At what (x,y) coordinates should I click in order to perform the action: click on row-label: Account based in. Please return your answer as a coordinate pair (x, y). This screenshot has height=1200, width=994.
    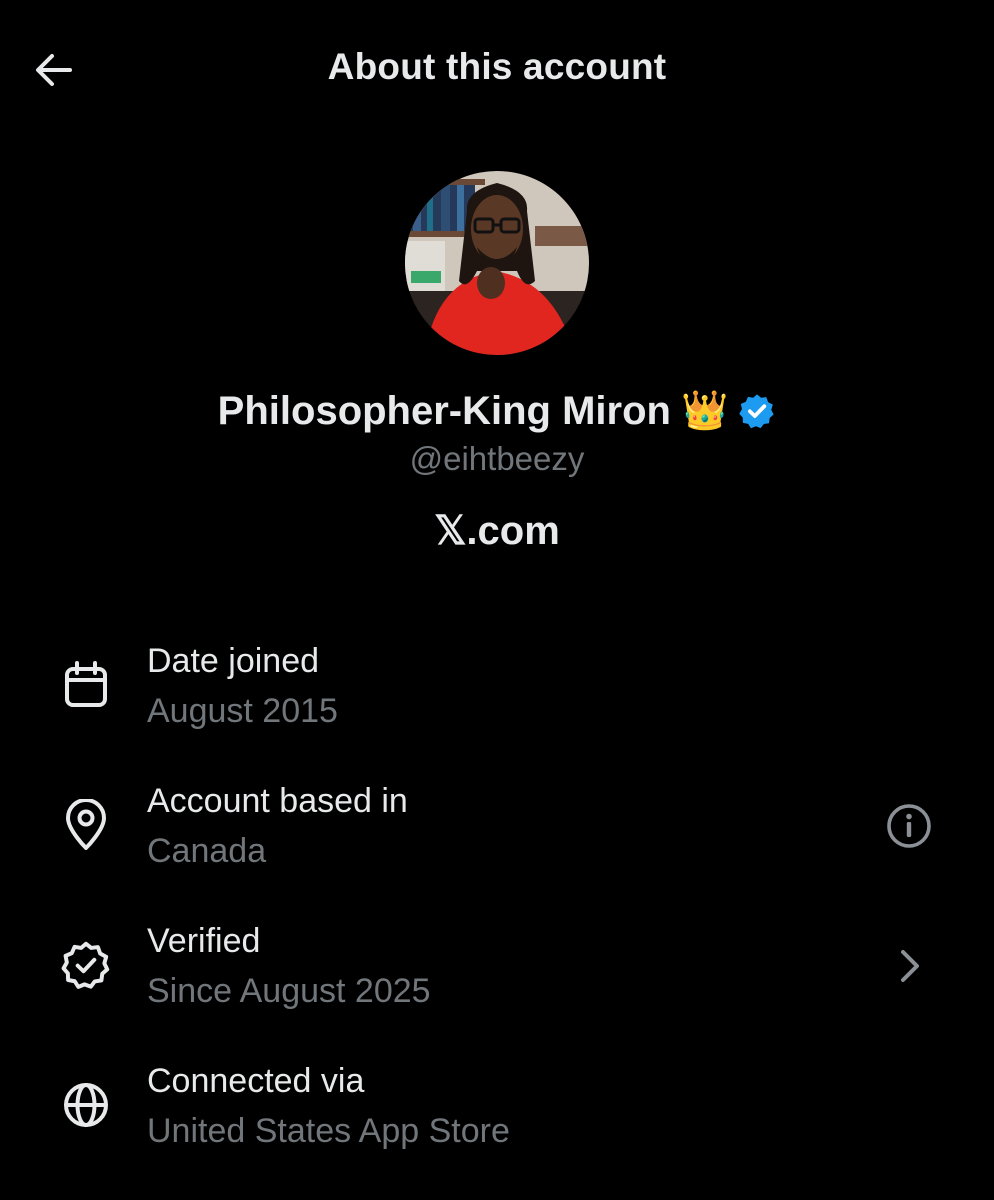
    Looking at the image, I should click on (277, 801).